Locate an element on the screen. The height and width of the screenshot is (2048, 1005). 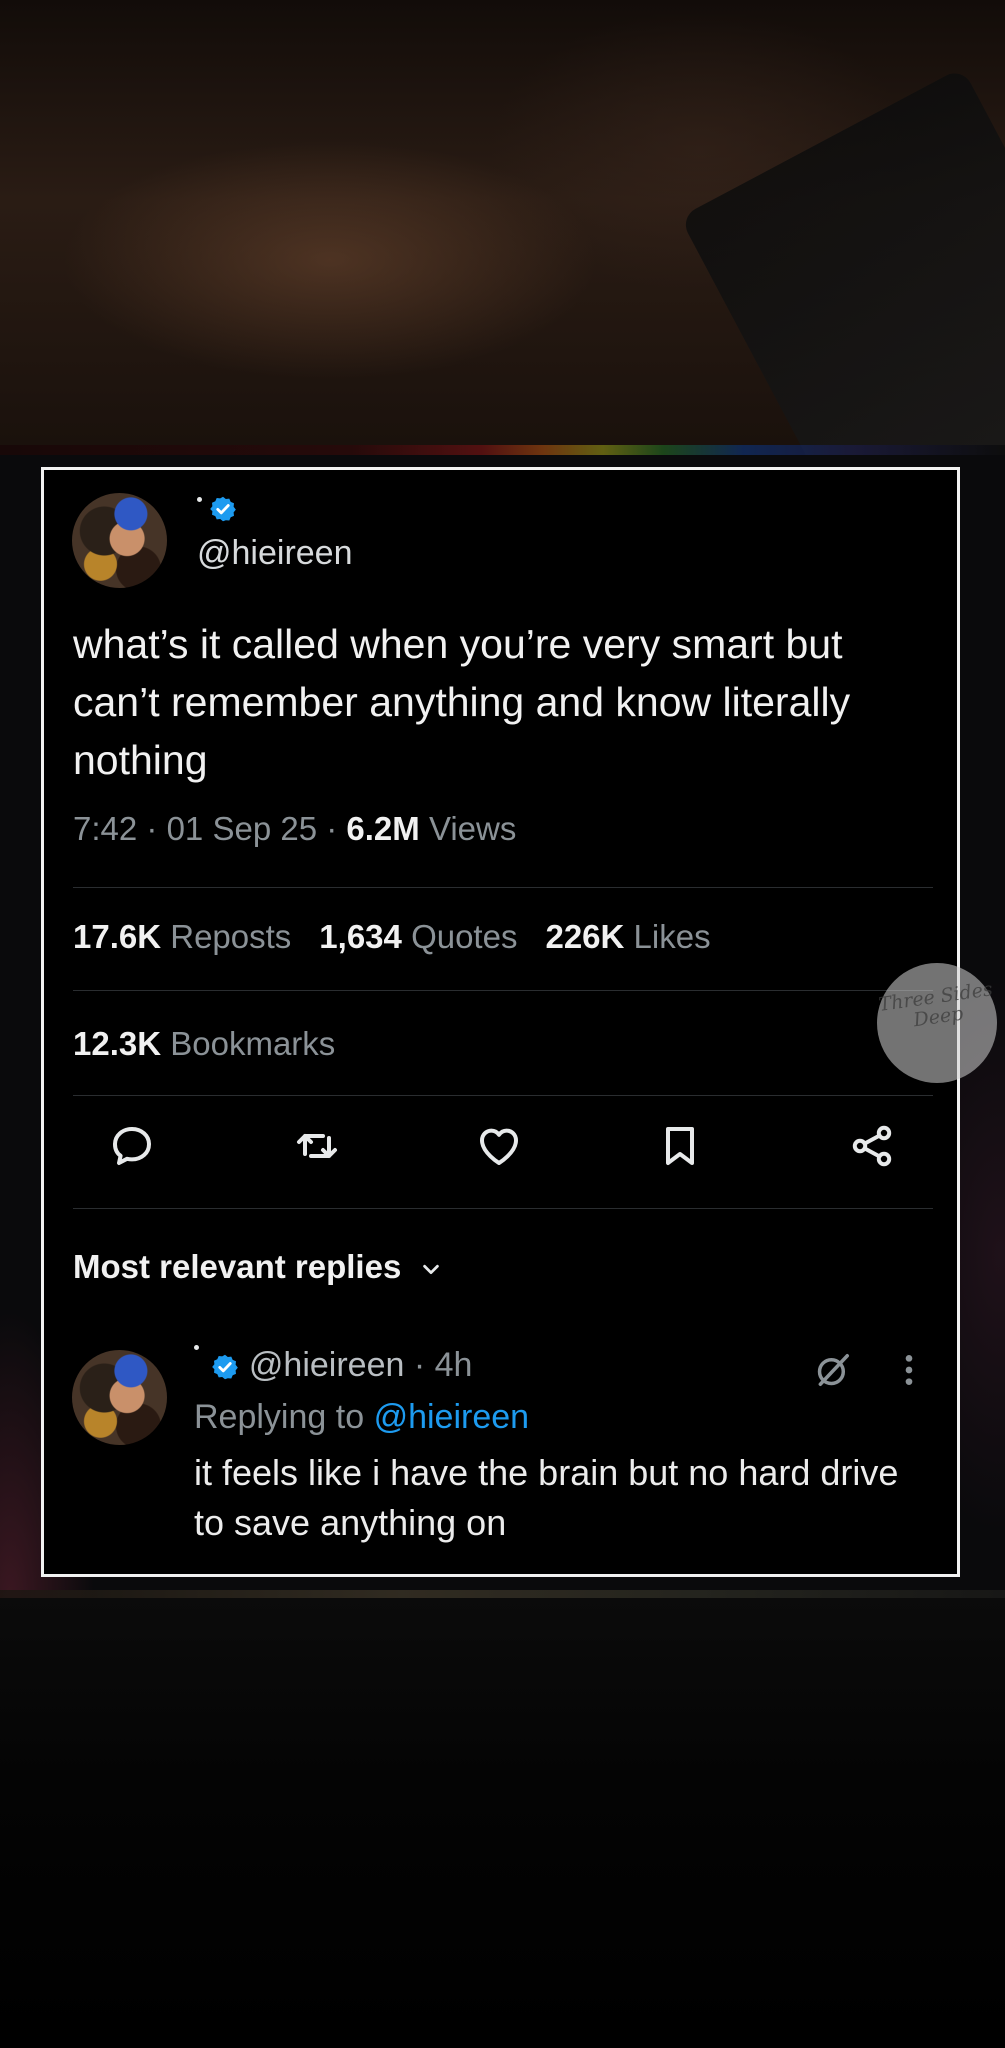
more-options-icon is located at coordinates (909, 1370).